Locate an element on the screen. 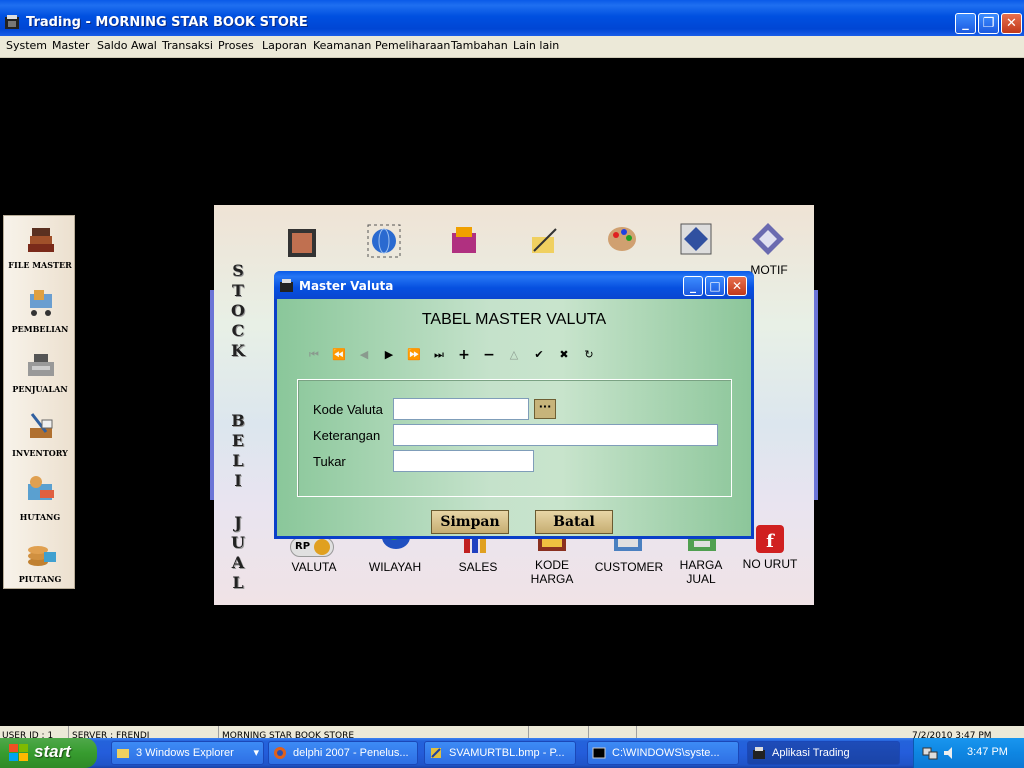 The image size is (1024, 768). batal-button: Batal is located at coordinates (574, 522).